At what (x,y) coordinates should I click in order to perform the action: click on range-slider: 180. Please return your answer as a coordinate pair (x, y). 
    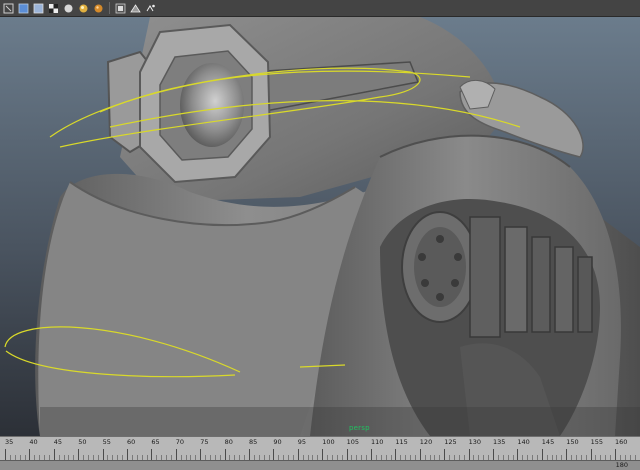
    Looking at the image, I should click on (320, 465).